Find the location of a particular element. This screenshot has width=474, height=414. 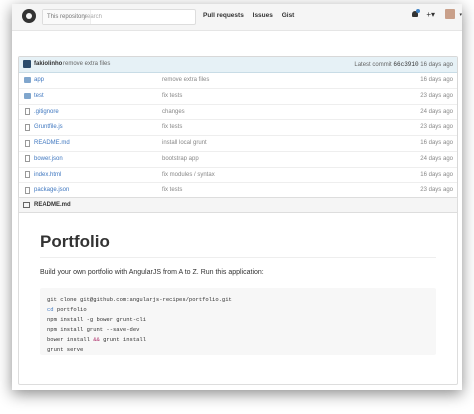

commit-sha: 66c3910 is located at coordinates (405, 64).